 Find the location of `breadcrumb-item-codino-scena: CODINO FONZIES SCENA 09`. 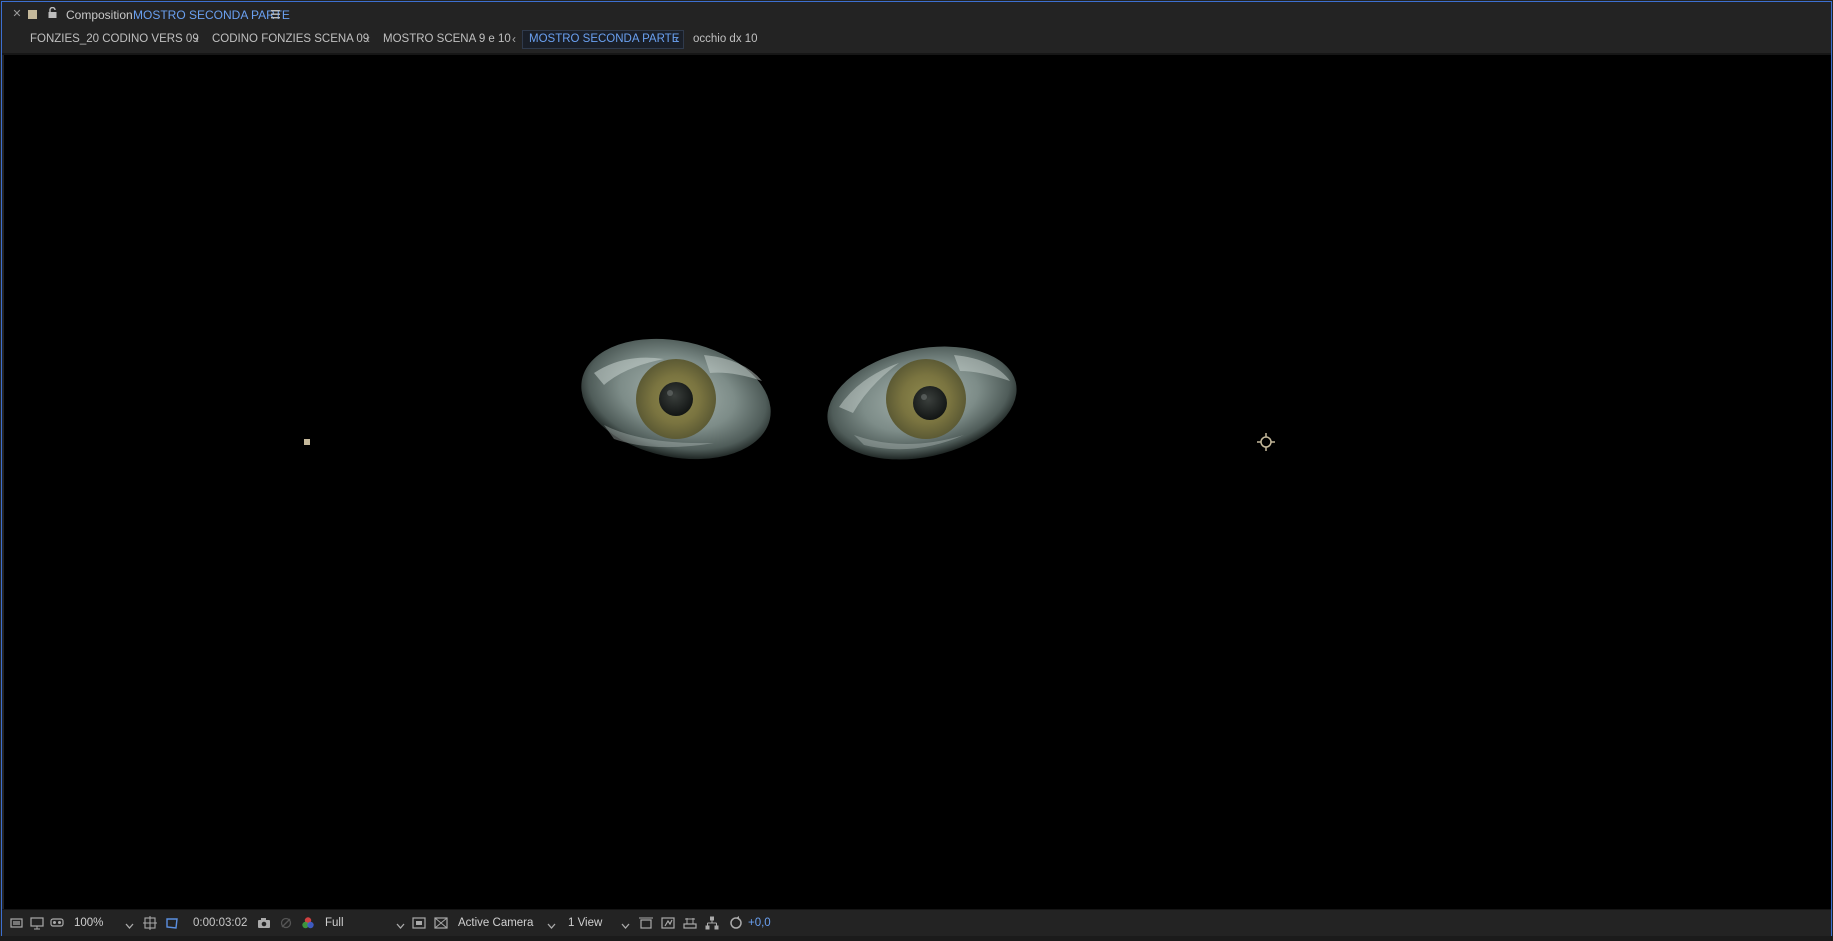

breadcrumb-item-codino-scena: CODINO FONZIES SCENA 09 is located at coordinates (290, 39).